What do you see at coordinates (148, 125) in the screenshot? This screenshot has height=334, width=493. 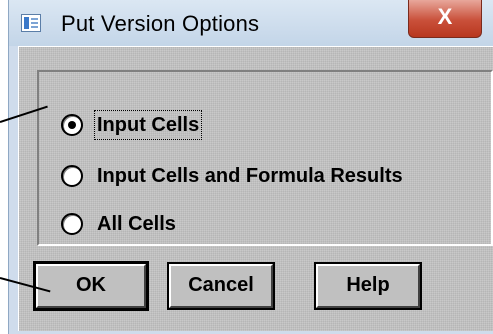 I see `radio-label-input-cells: Input Cells` at bounding box center [148, 125].